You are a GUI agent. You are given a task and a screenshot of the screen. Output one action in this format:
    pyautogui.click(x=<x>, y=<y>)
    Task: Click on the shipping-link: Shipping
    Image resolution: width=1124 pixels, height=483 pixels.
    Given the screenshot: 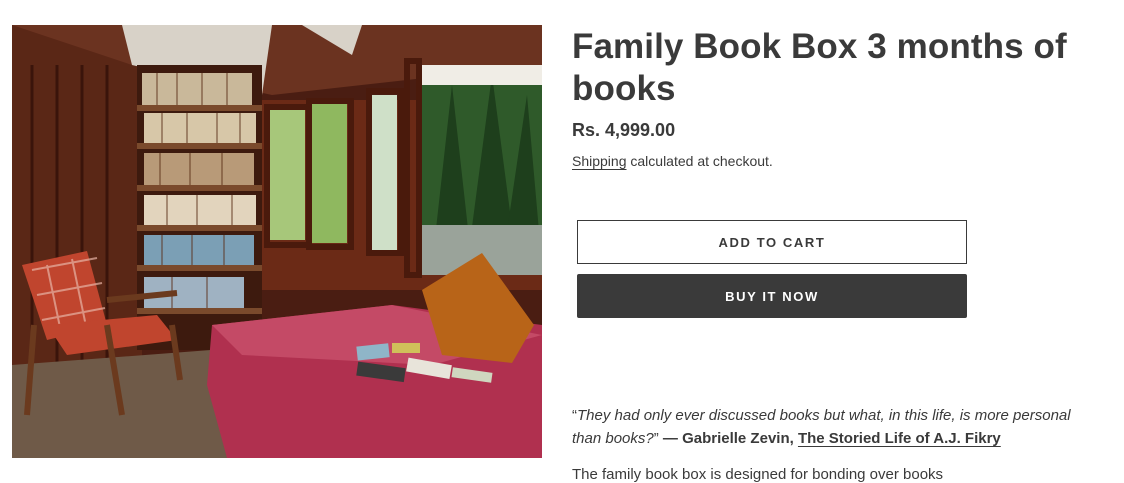 What is the action you would take?
    pyautogui.click(x=599, y=161)
    